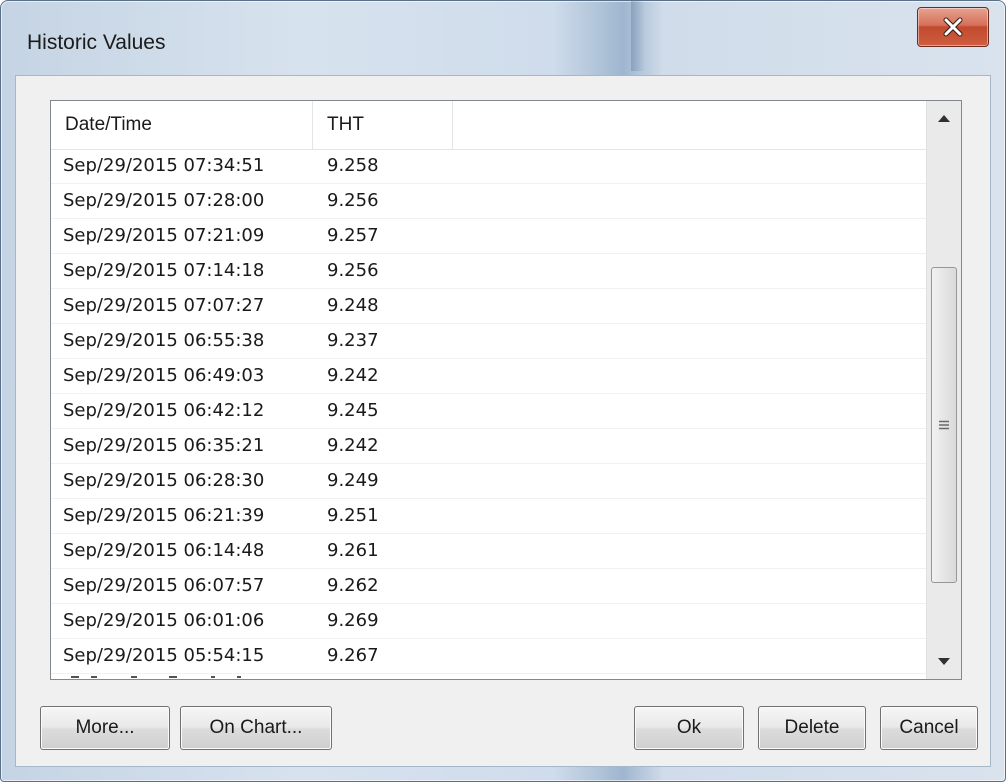 Image resolution: width=1008 pixels, height=784 pixels. What do you see at coordinates (164, 305) in the screenshot?
I see `row-datetime: Sep/29/2015 07:07:27` at bounding box center [164, 305].